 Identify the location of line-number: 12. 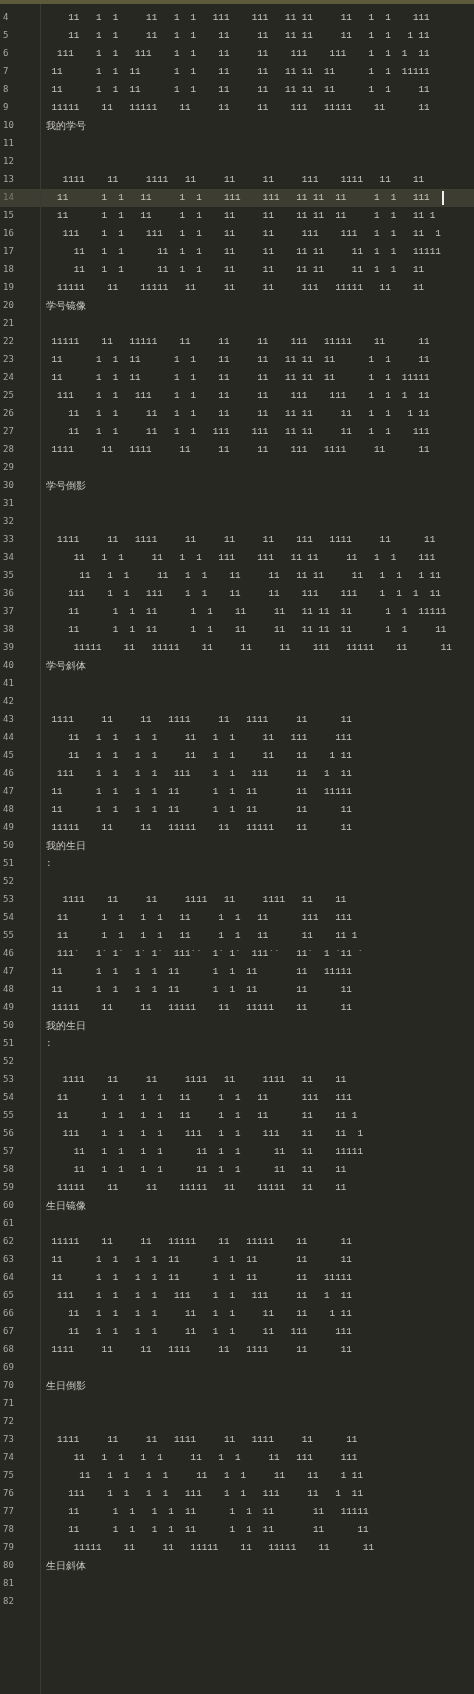
(8, 162).